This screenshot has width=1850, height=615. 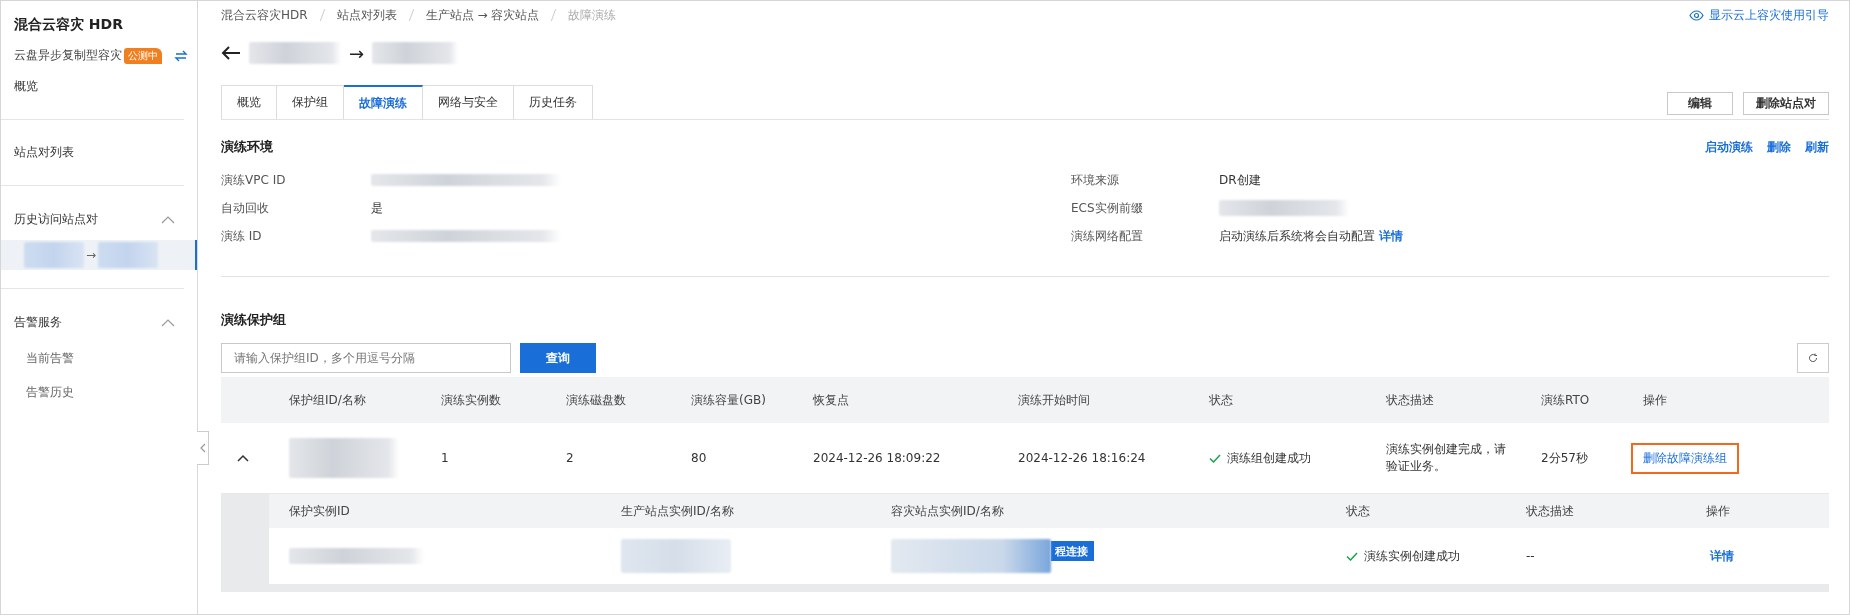 What do you see at coordinates (1107, 208) in the screenshot?
I see `field-label: ECS实例前缀` at bounding box center [1107, 208].